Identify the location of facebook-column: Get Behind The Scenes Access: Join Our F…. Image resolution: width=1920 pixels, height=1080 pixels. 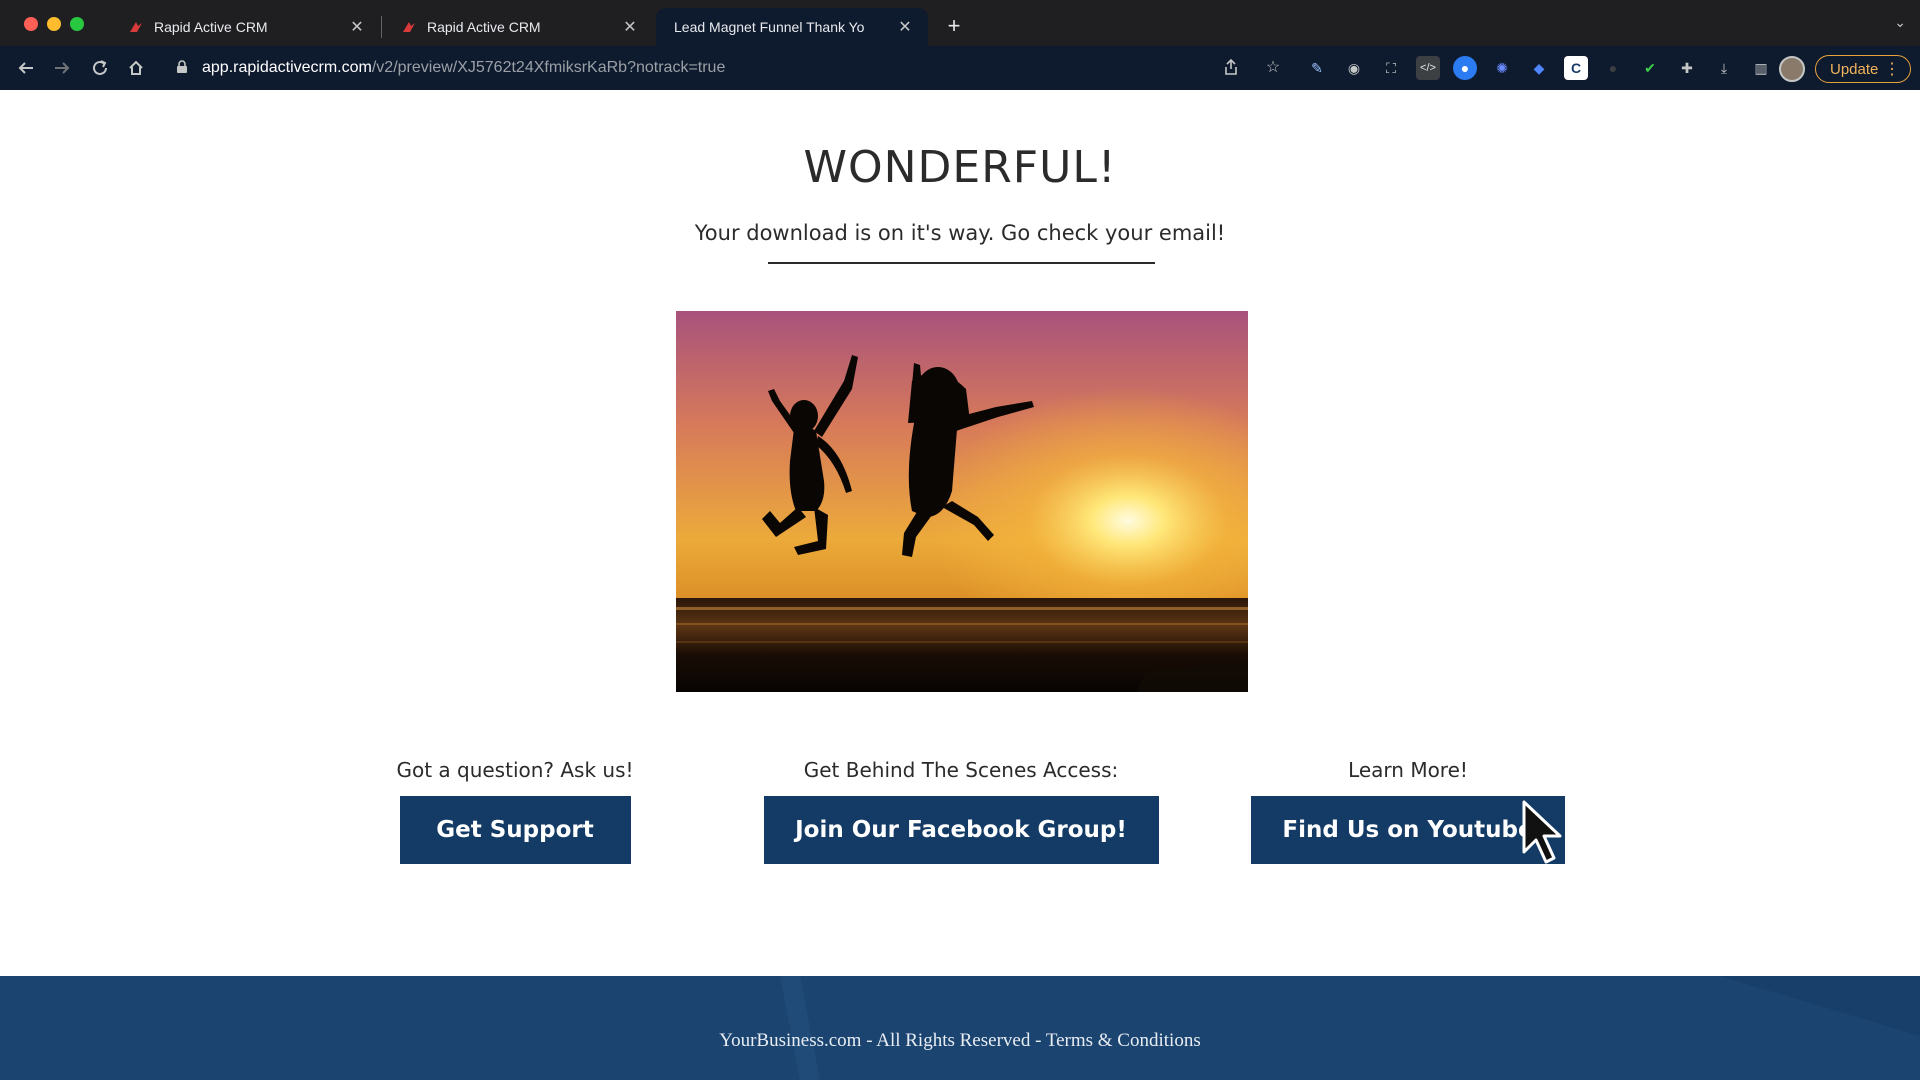
(961, 811).